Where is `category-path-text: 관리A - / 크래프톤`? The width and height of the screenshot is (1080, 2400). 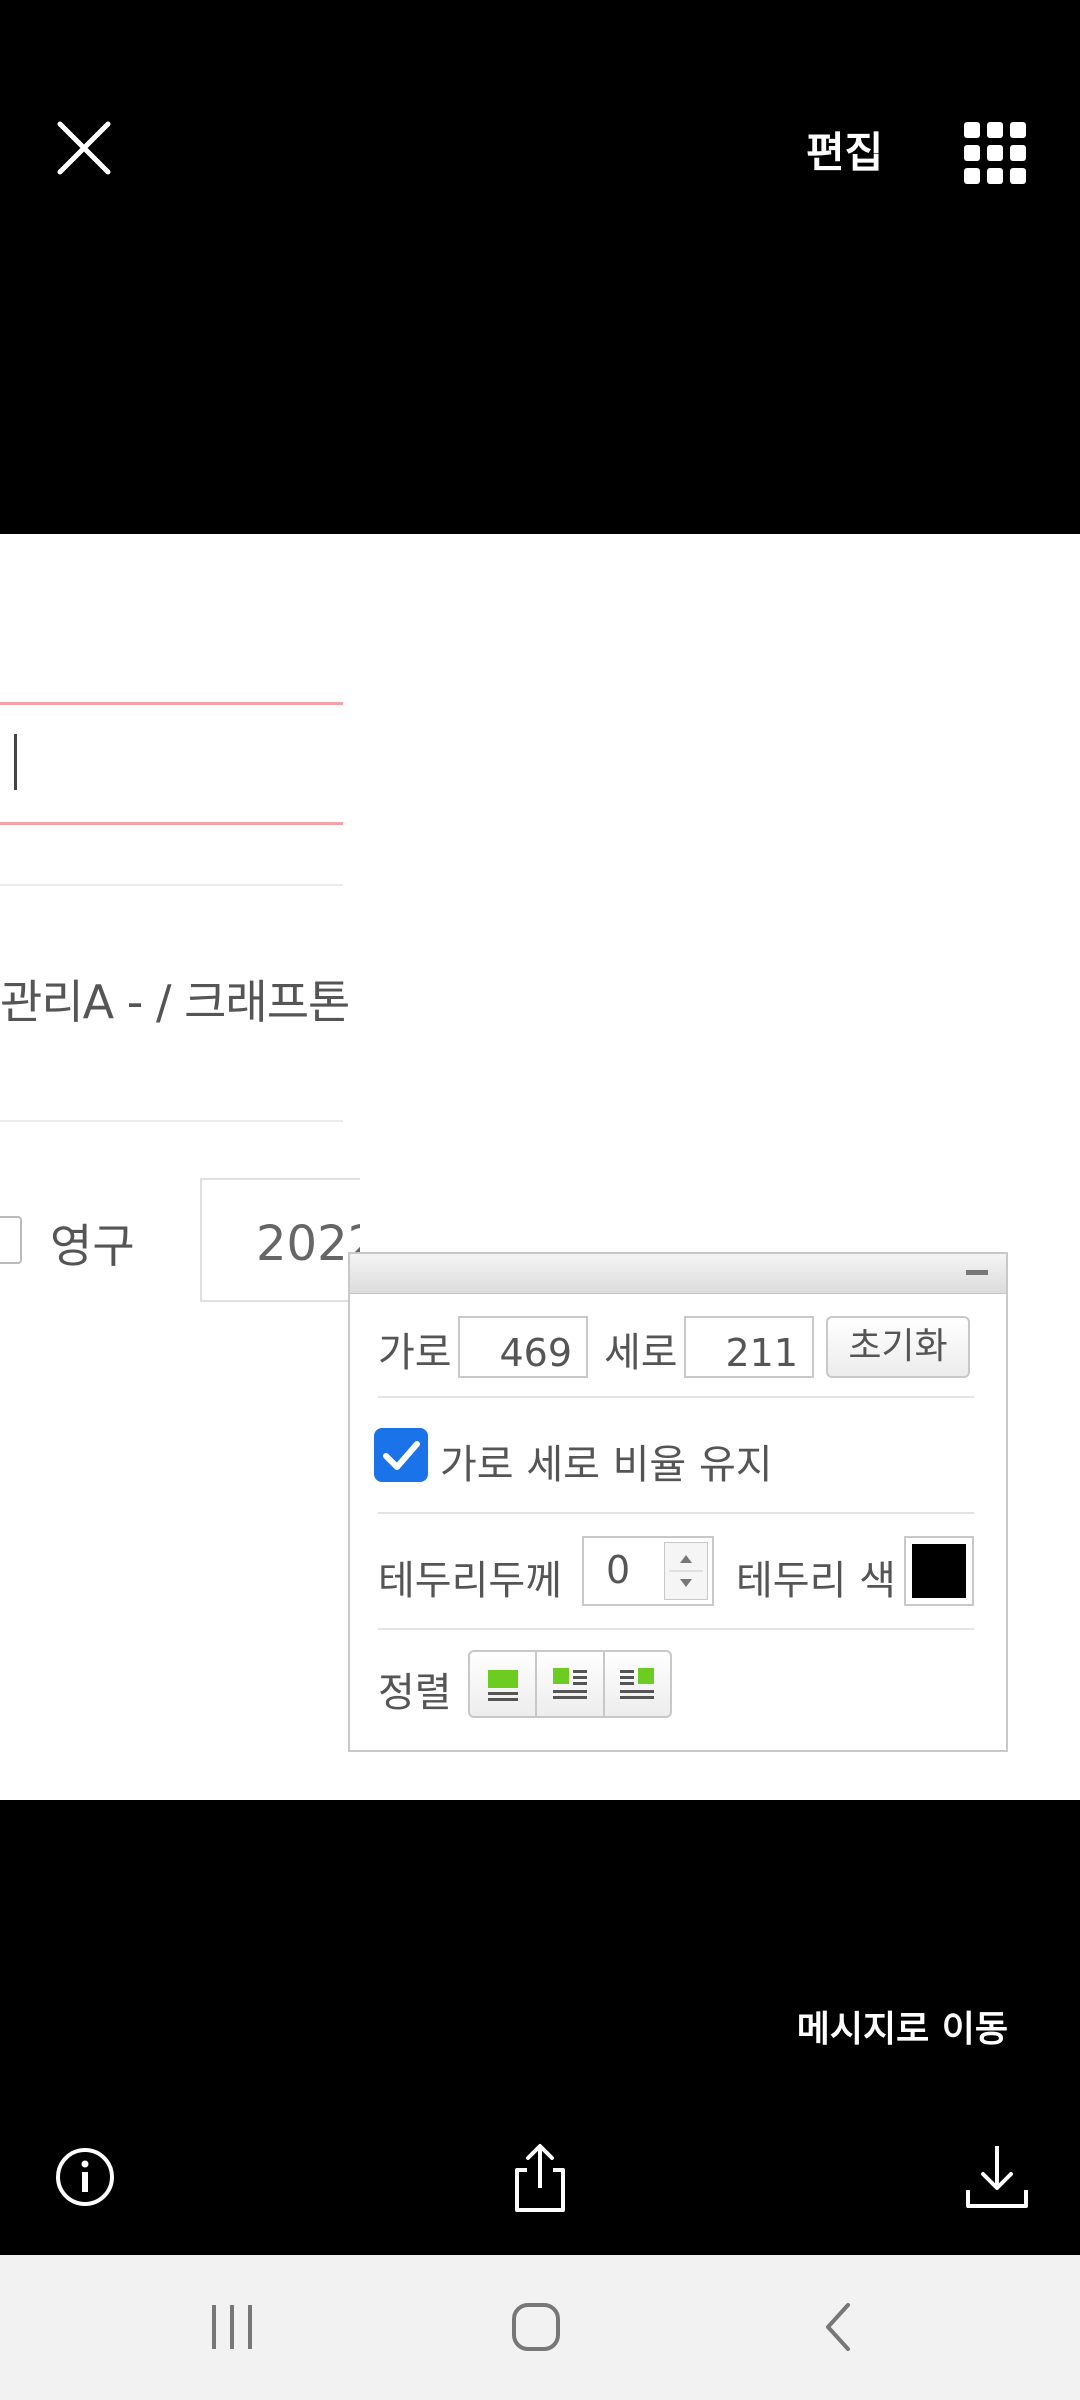 category-path-text: 관리A - / 크래프톤 is located at coordinates (175, 1002).